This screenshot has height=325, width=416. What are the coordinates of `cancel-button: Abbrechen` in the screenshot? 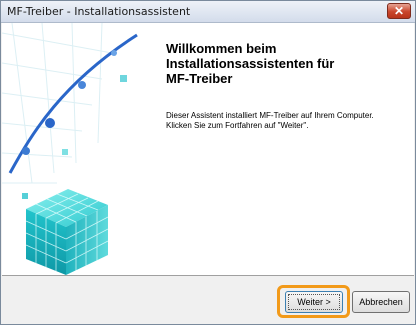 It's located at (381, 302).